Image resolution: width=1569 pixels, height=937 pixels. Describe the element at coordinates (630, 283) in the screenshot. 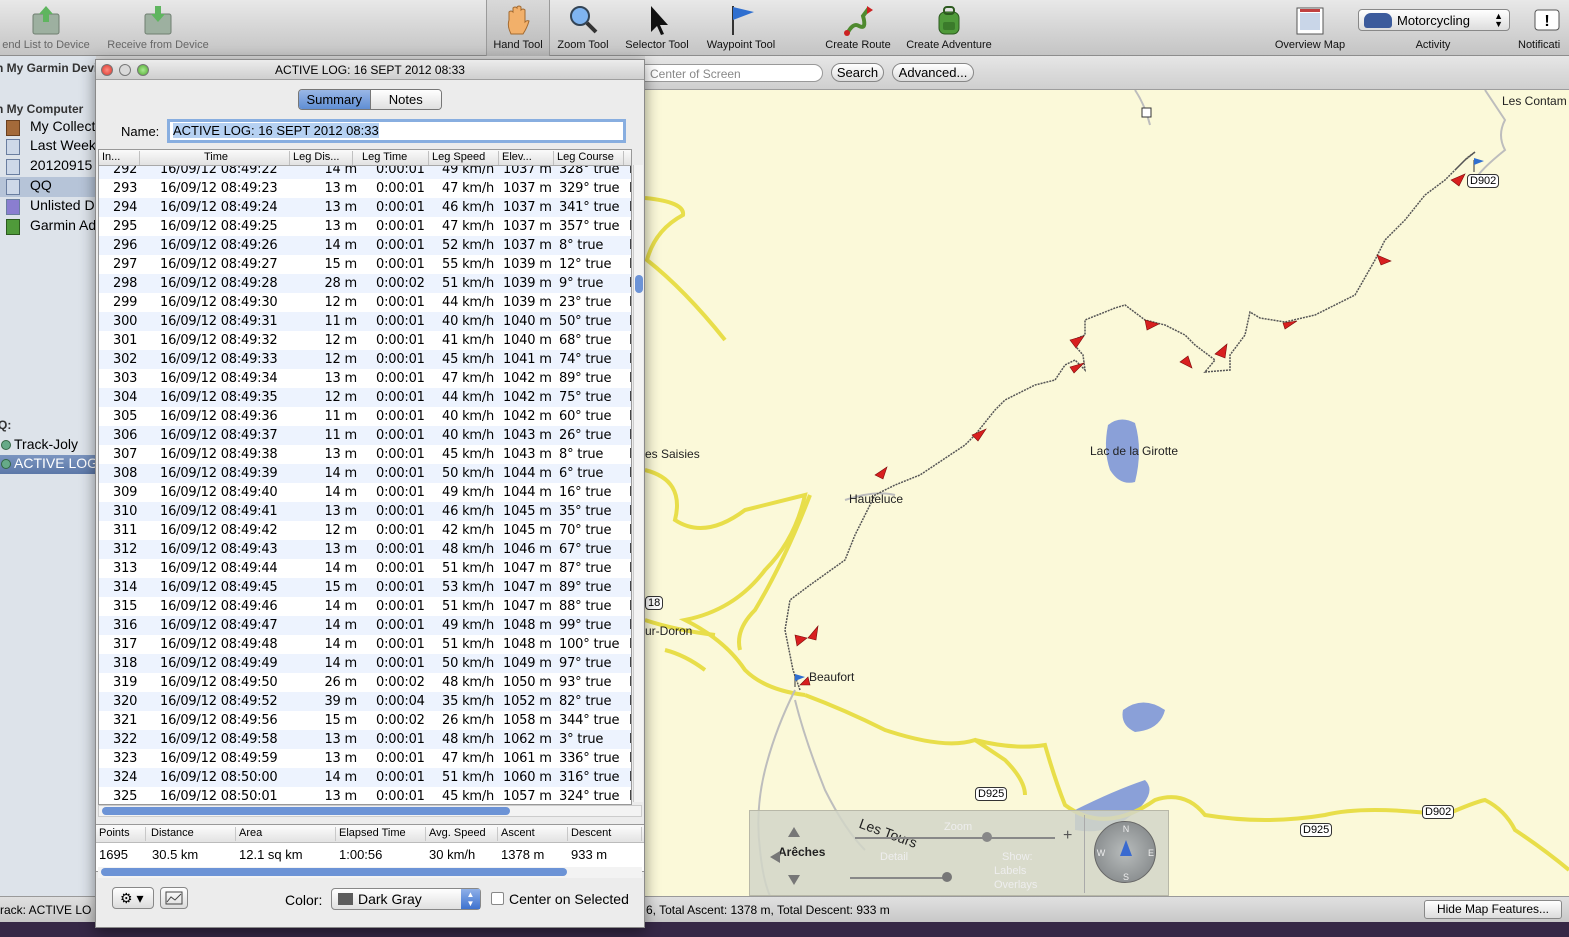

I see `cell-extra: N` at that location.